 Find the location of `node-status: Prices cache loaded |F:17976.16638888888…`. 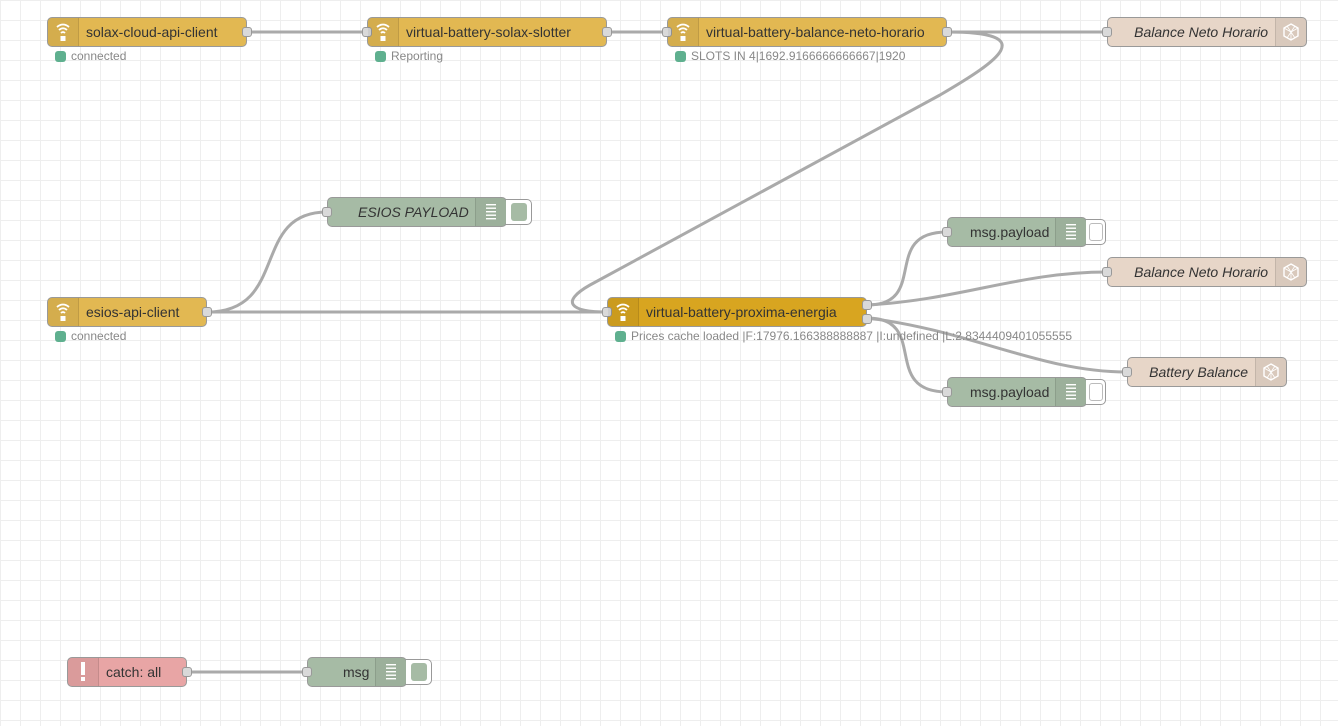

node-status: Prices cache loaded |F:17976.16638888888… is located at coordinates (843, 336).